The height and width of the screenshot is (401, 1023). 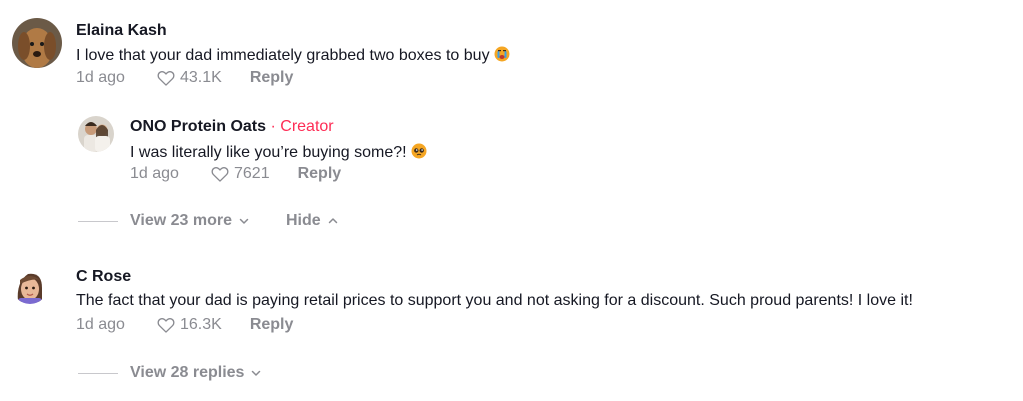 I want to click on chevron-up-icon, so click(x=332, y=221).